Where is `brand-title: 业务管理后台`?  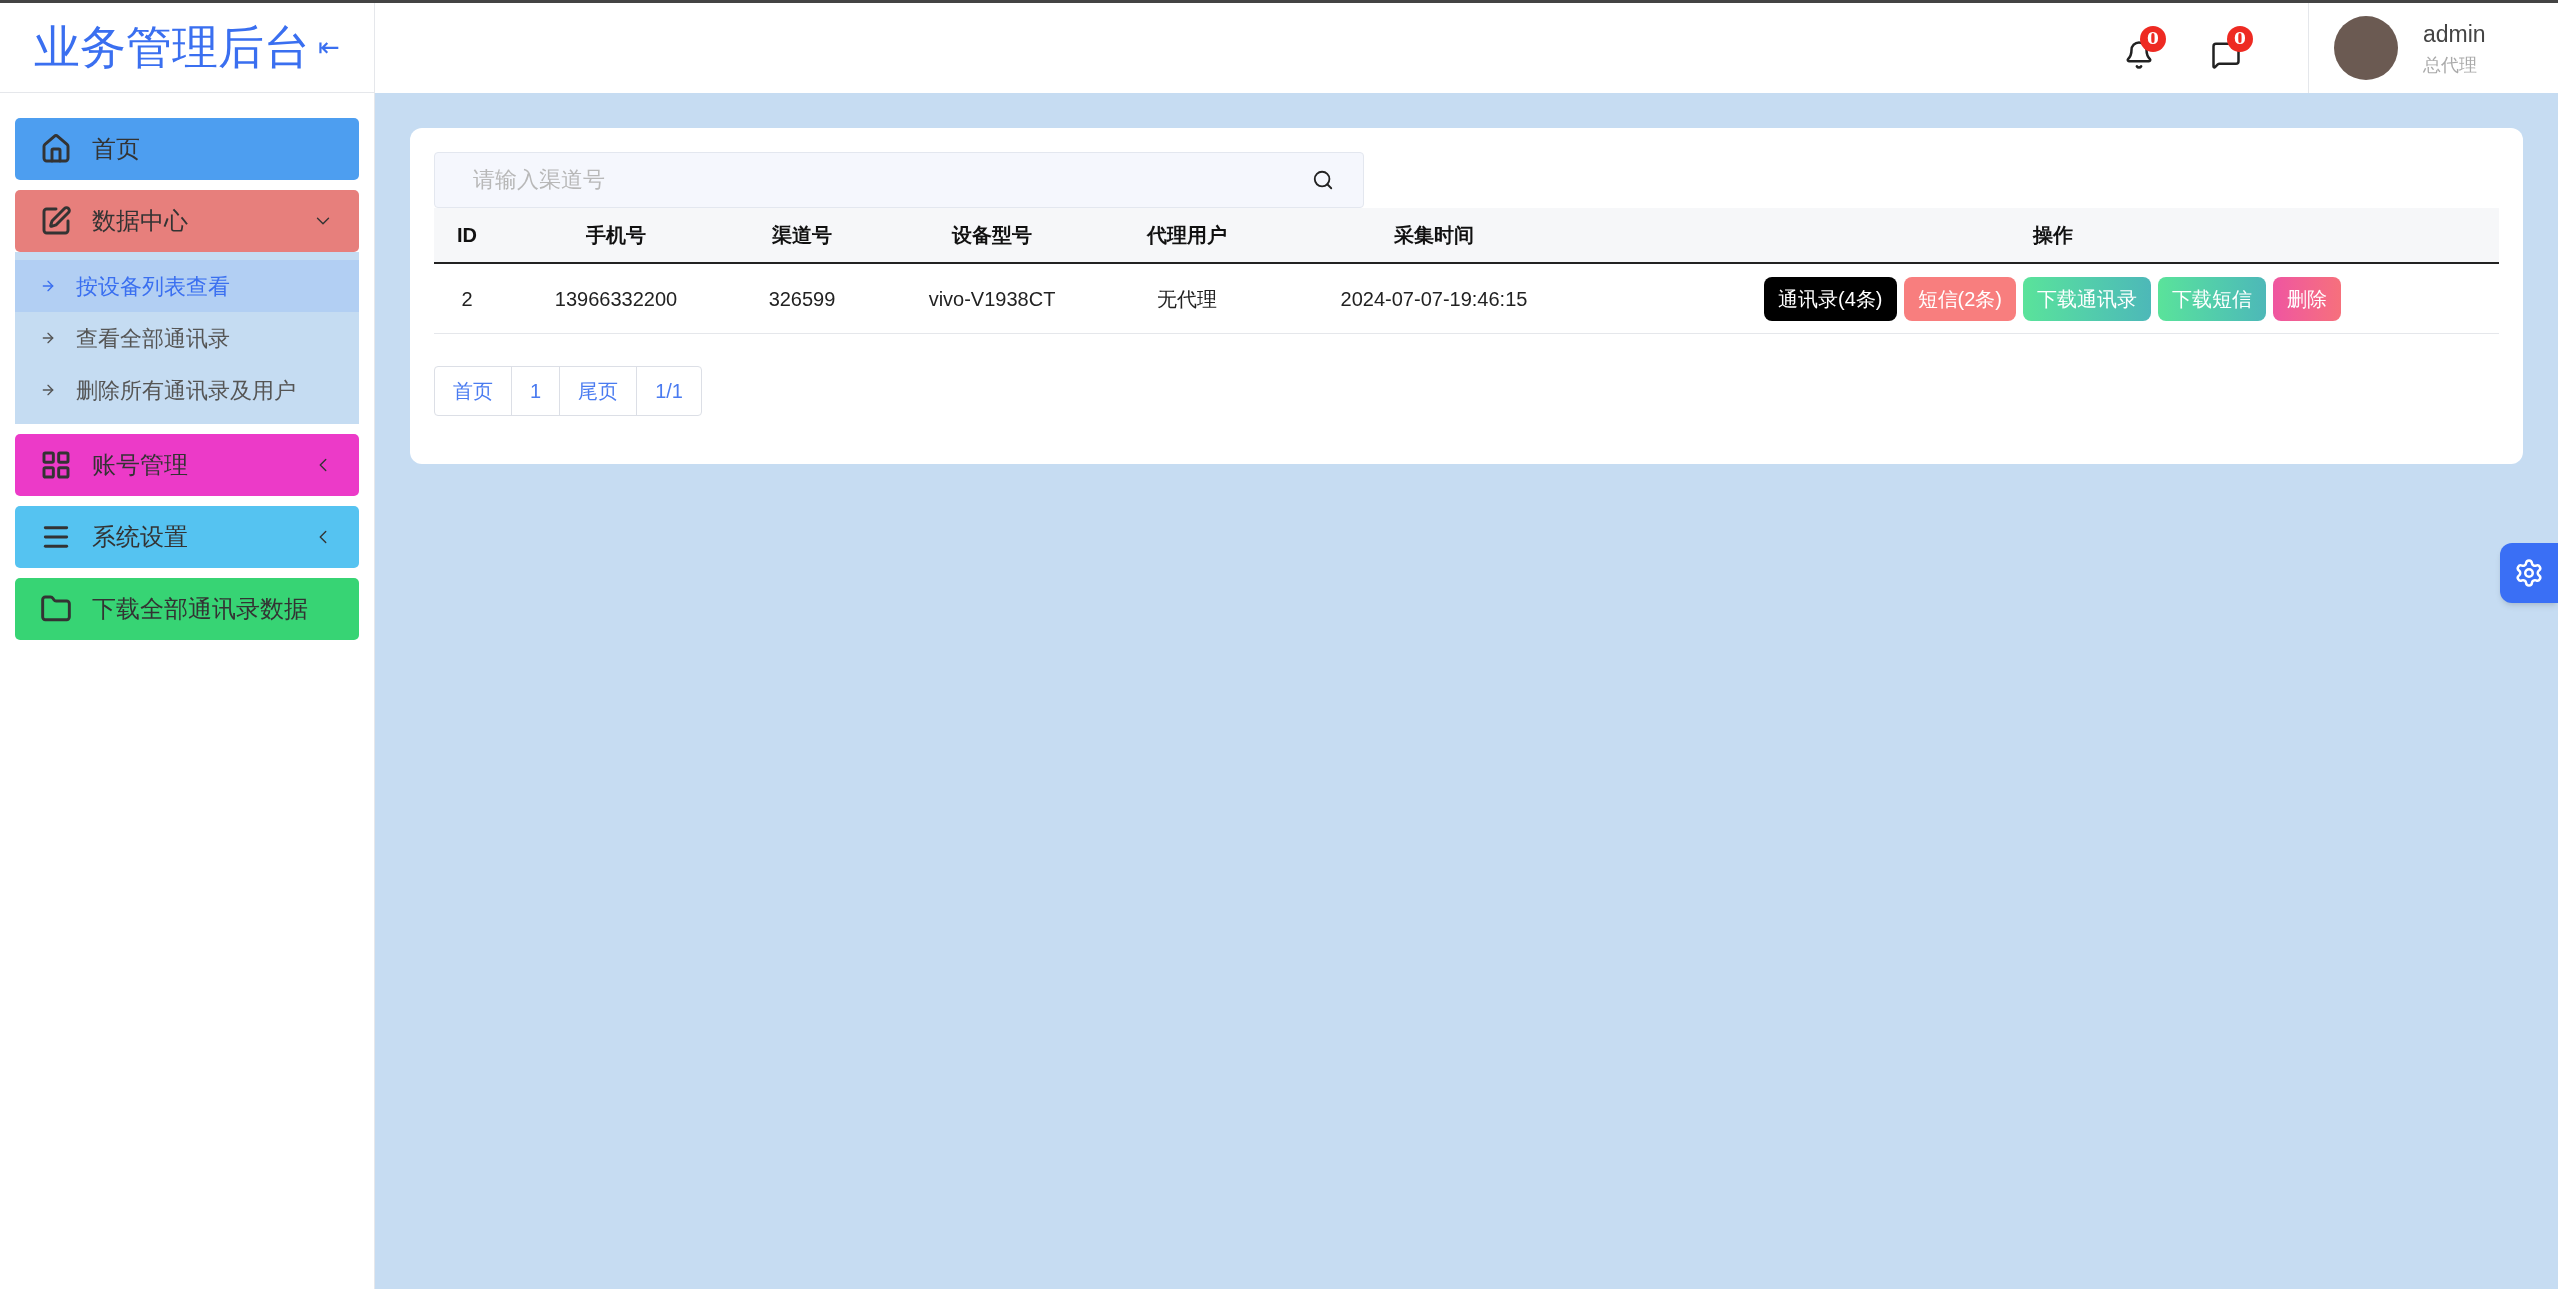 brand-title: 业务管理后台 is located at coordinates (172, 47).